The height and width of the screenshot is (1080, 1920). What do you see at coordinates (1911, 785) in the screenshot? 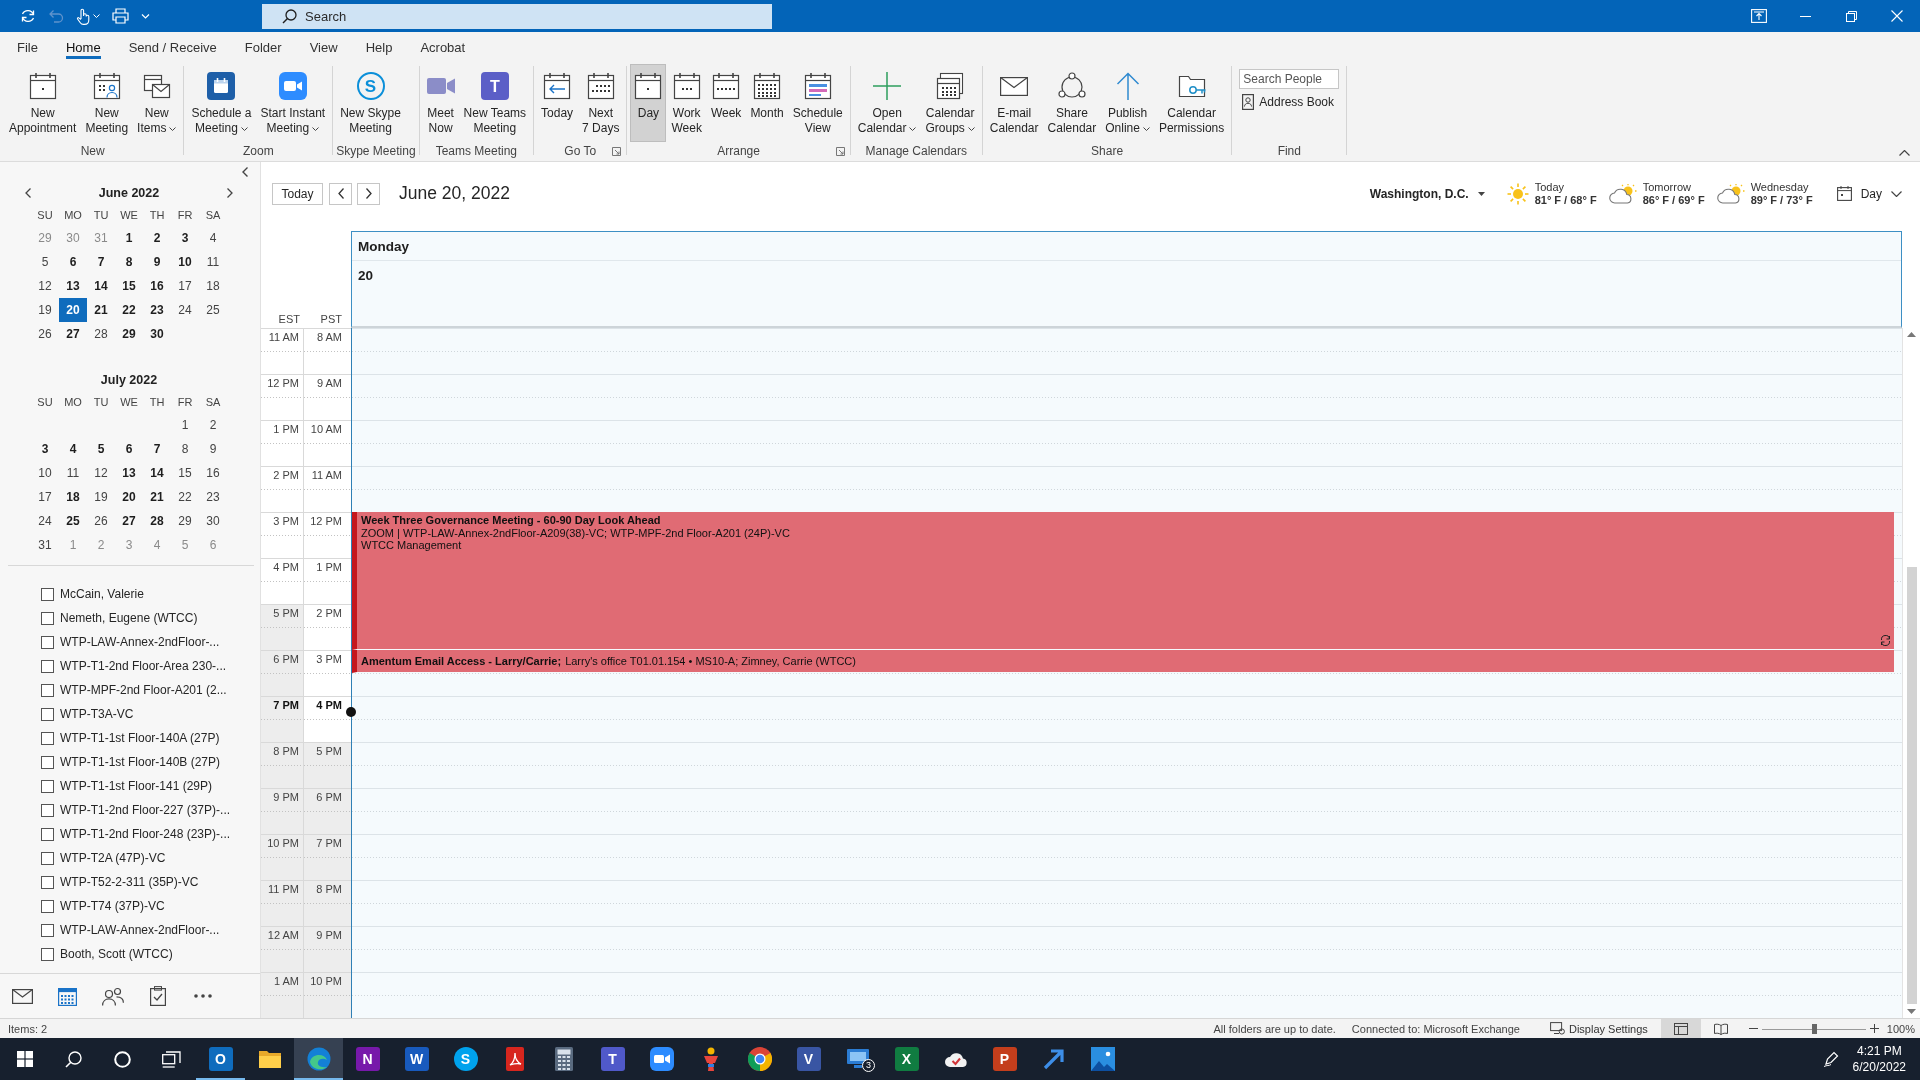
I see `scrollbar-thumb` at bounding box center [1911, 785].